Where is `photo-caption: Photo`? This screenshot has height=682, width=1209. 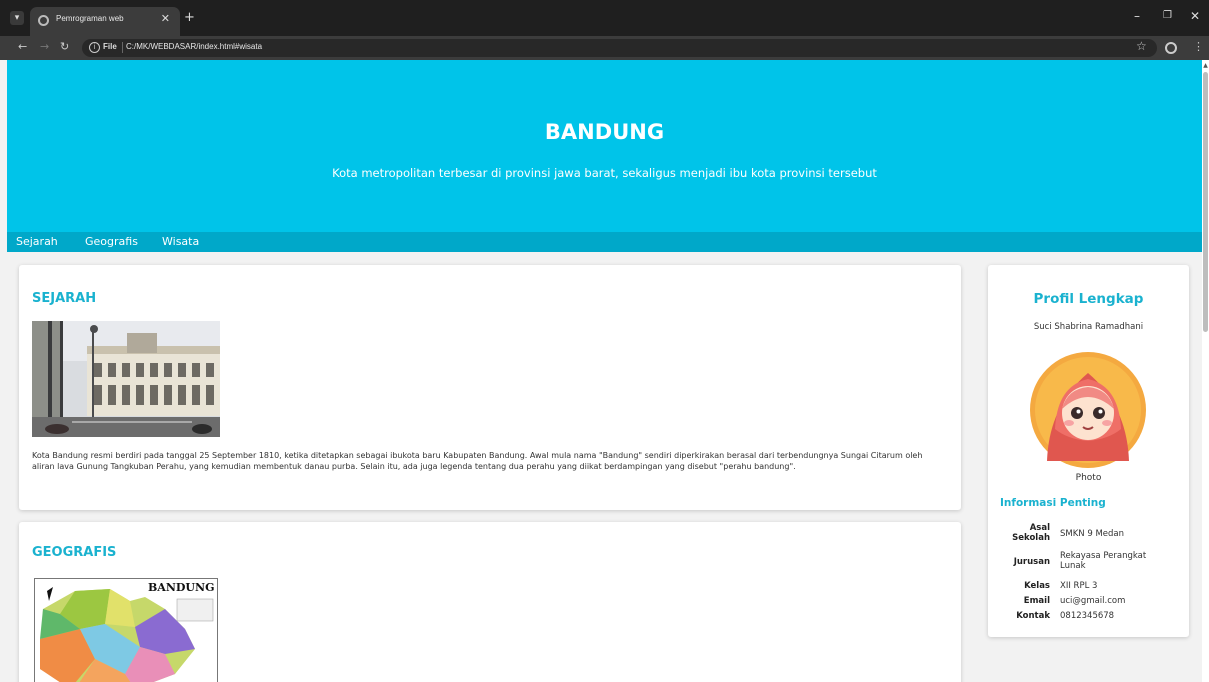 photo-caption: Photo is located at coordinates (1088, 478).